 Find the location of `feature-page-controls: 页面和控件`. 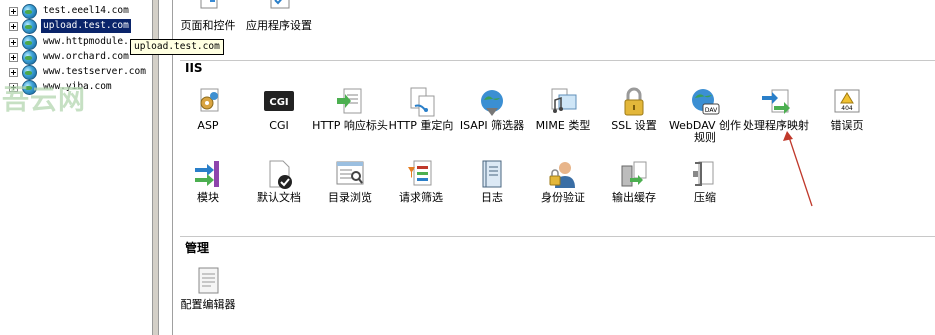

feature-page-controls: 页面和控件 is located at coordinates (208, 16).